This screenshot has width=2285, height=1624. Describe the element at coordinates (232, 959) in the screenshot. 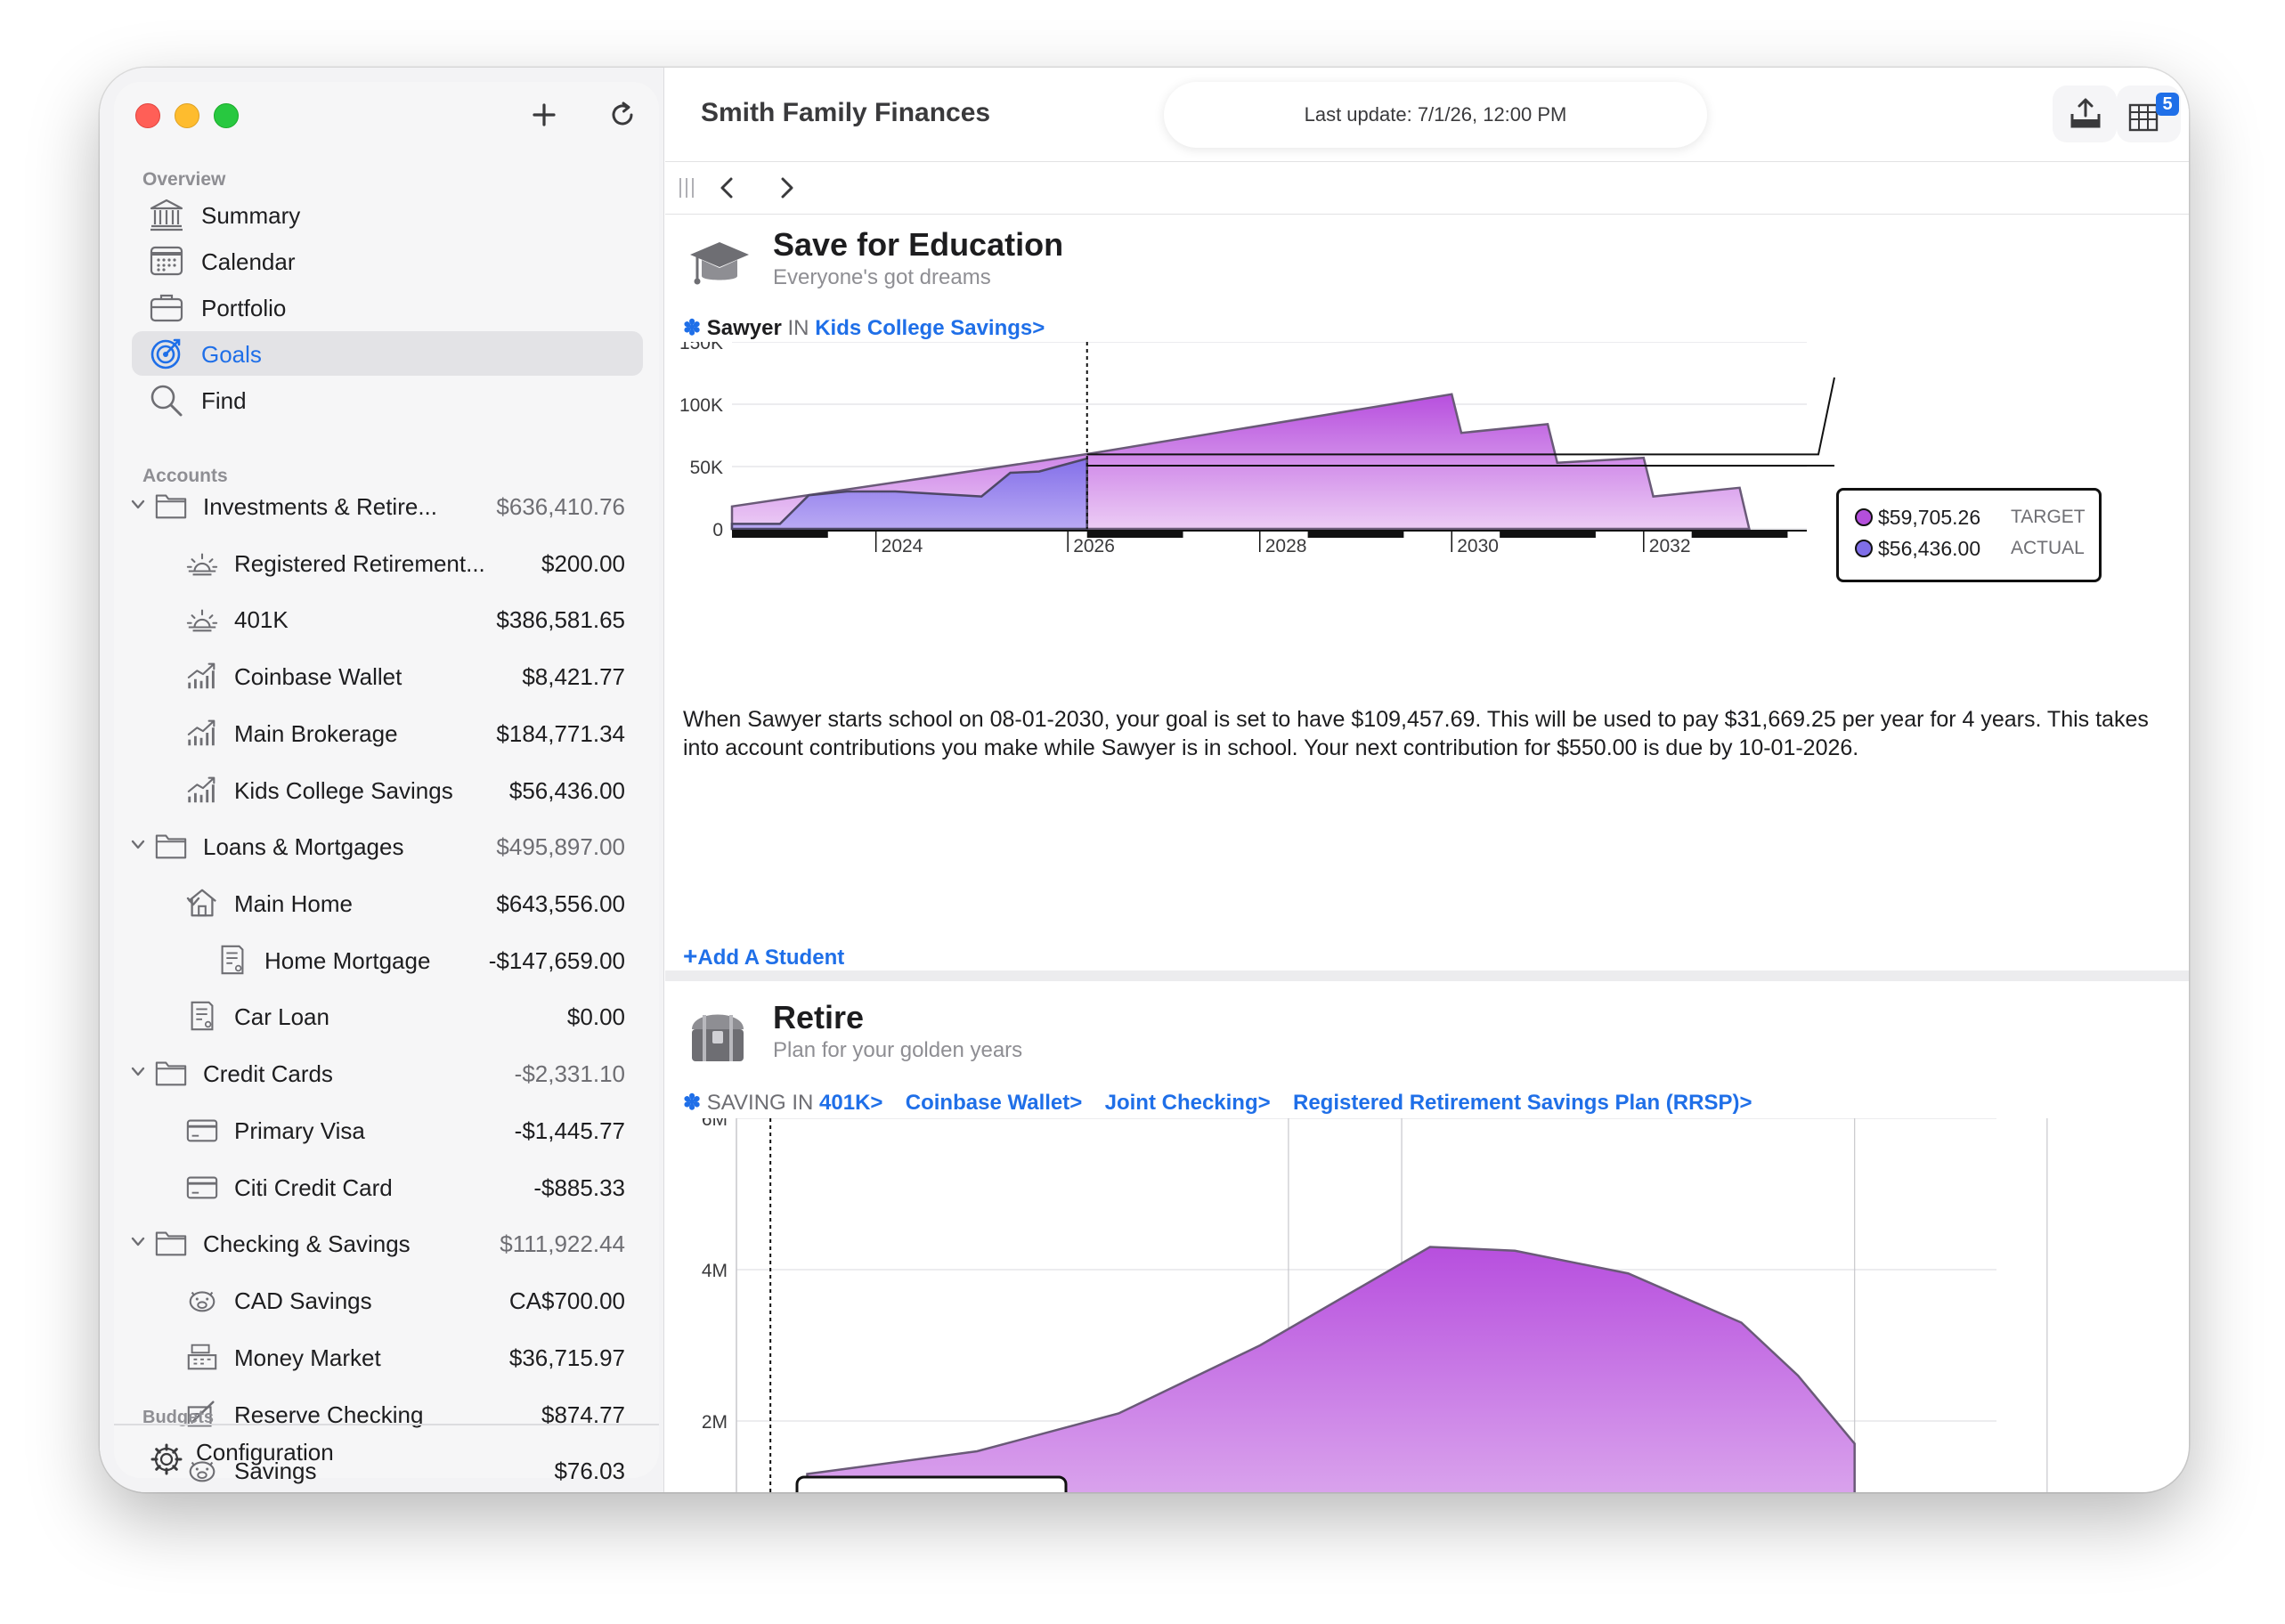

I see `document-icon` at that location.